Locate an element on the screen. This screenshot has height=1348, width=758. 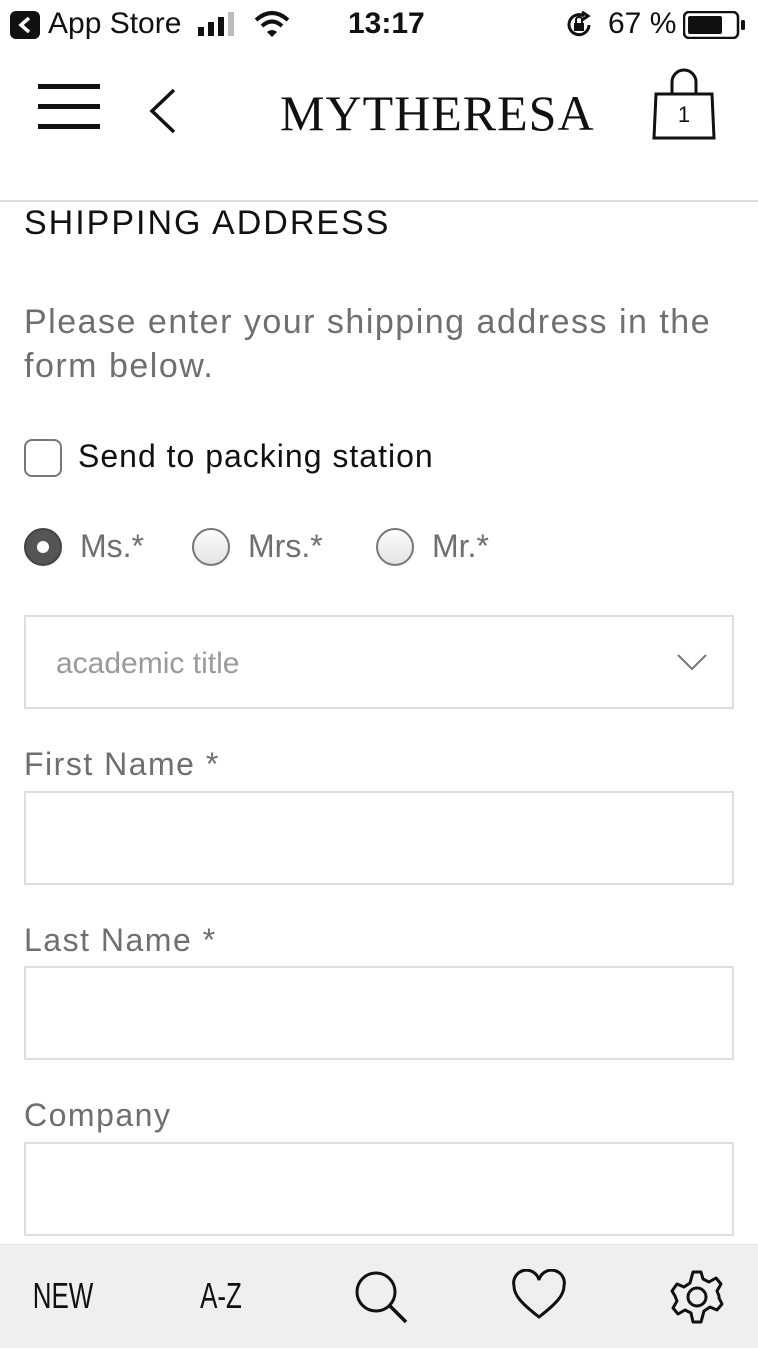
first-name-field is located at coordinates (379, 838).